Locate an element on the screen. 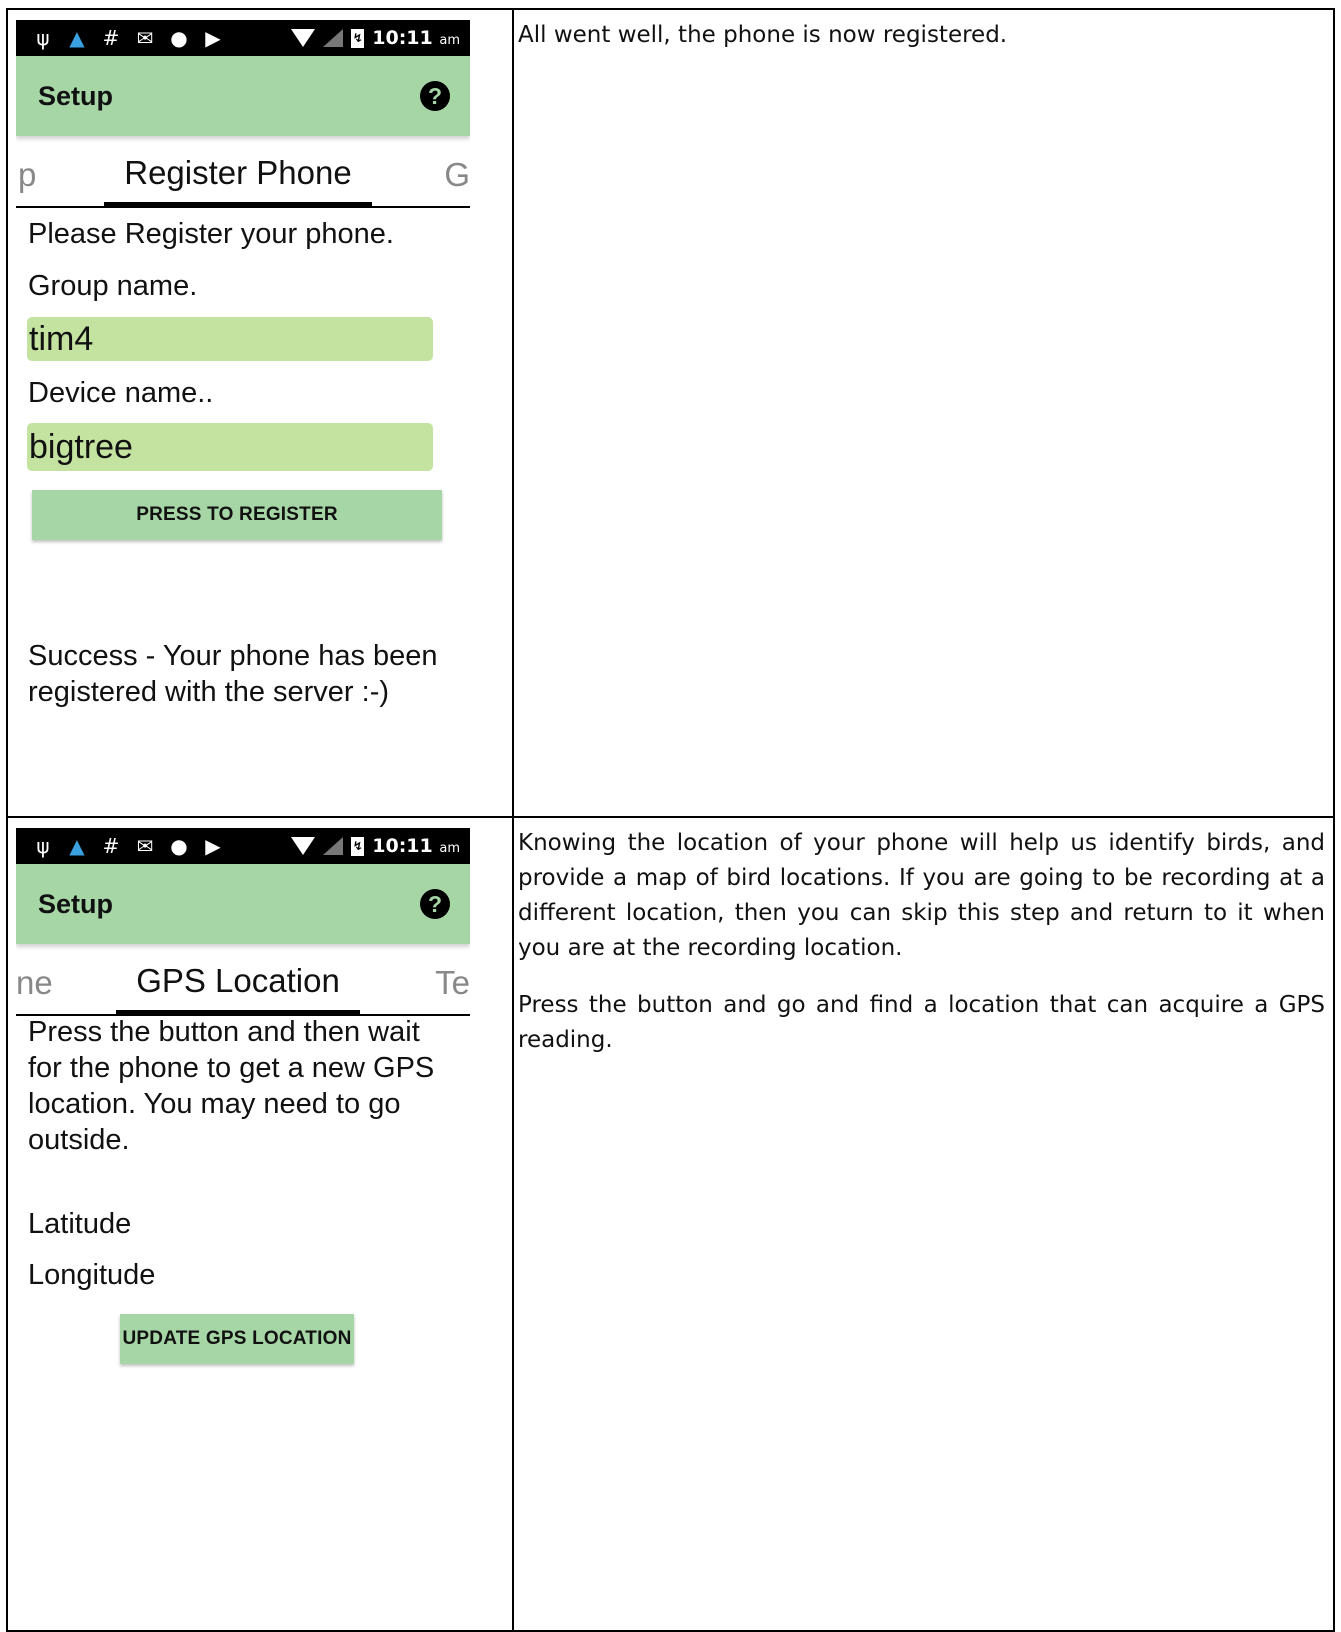 The height and width of the screenshot is (1632, 1341). device-name-label: Device name.. is located at coordinates (121, 393).